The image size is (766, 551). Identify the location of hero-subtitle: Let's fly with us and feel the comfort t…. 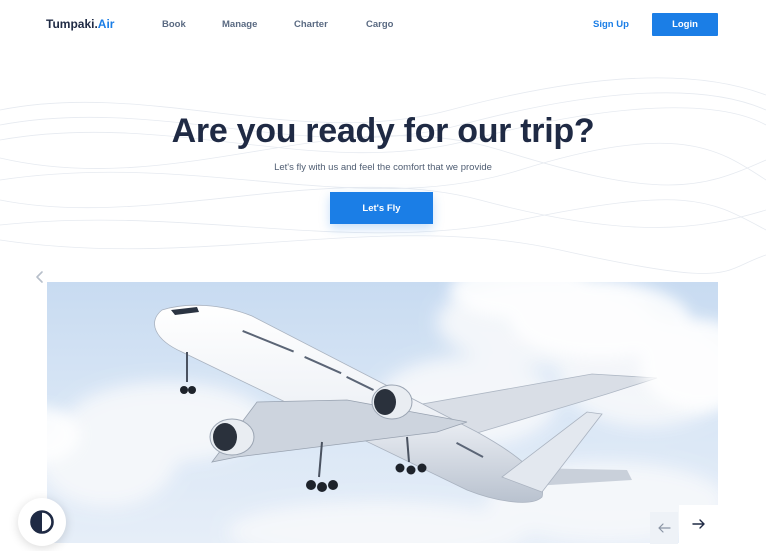
(383, 167).